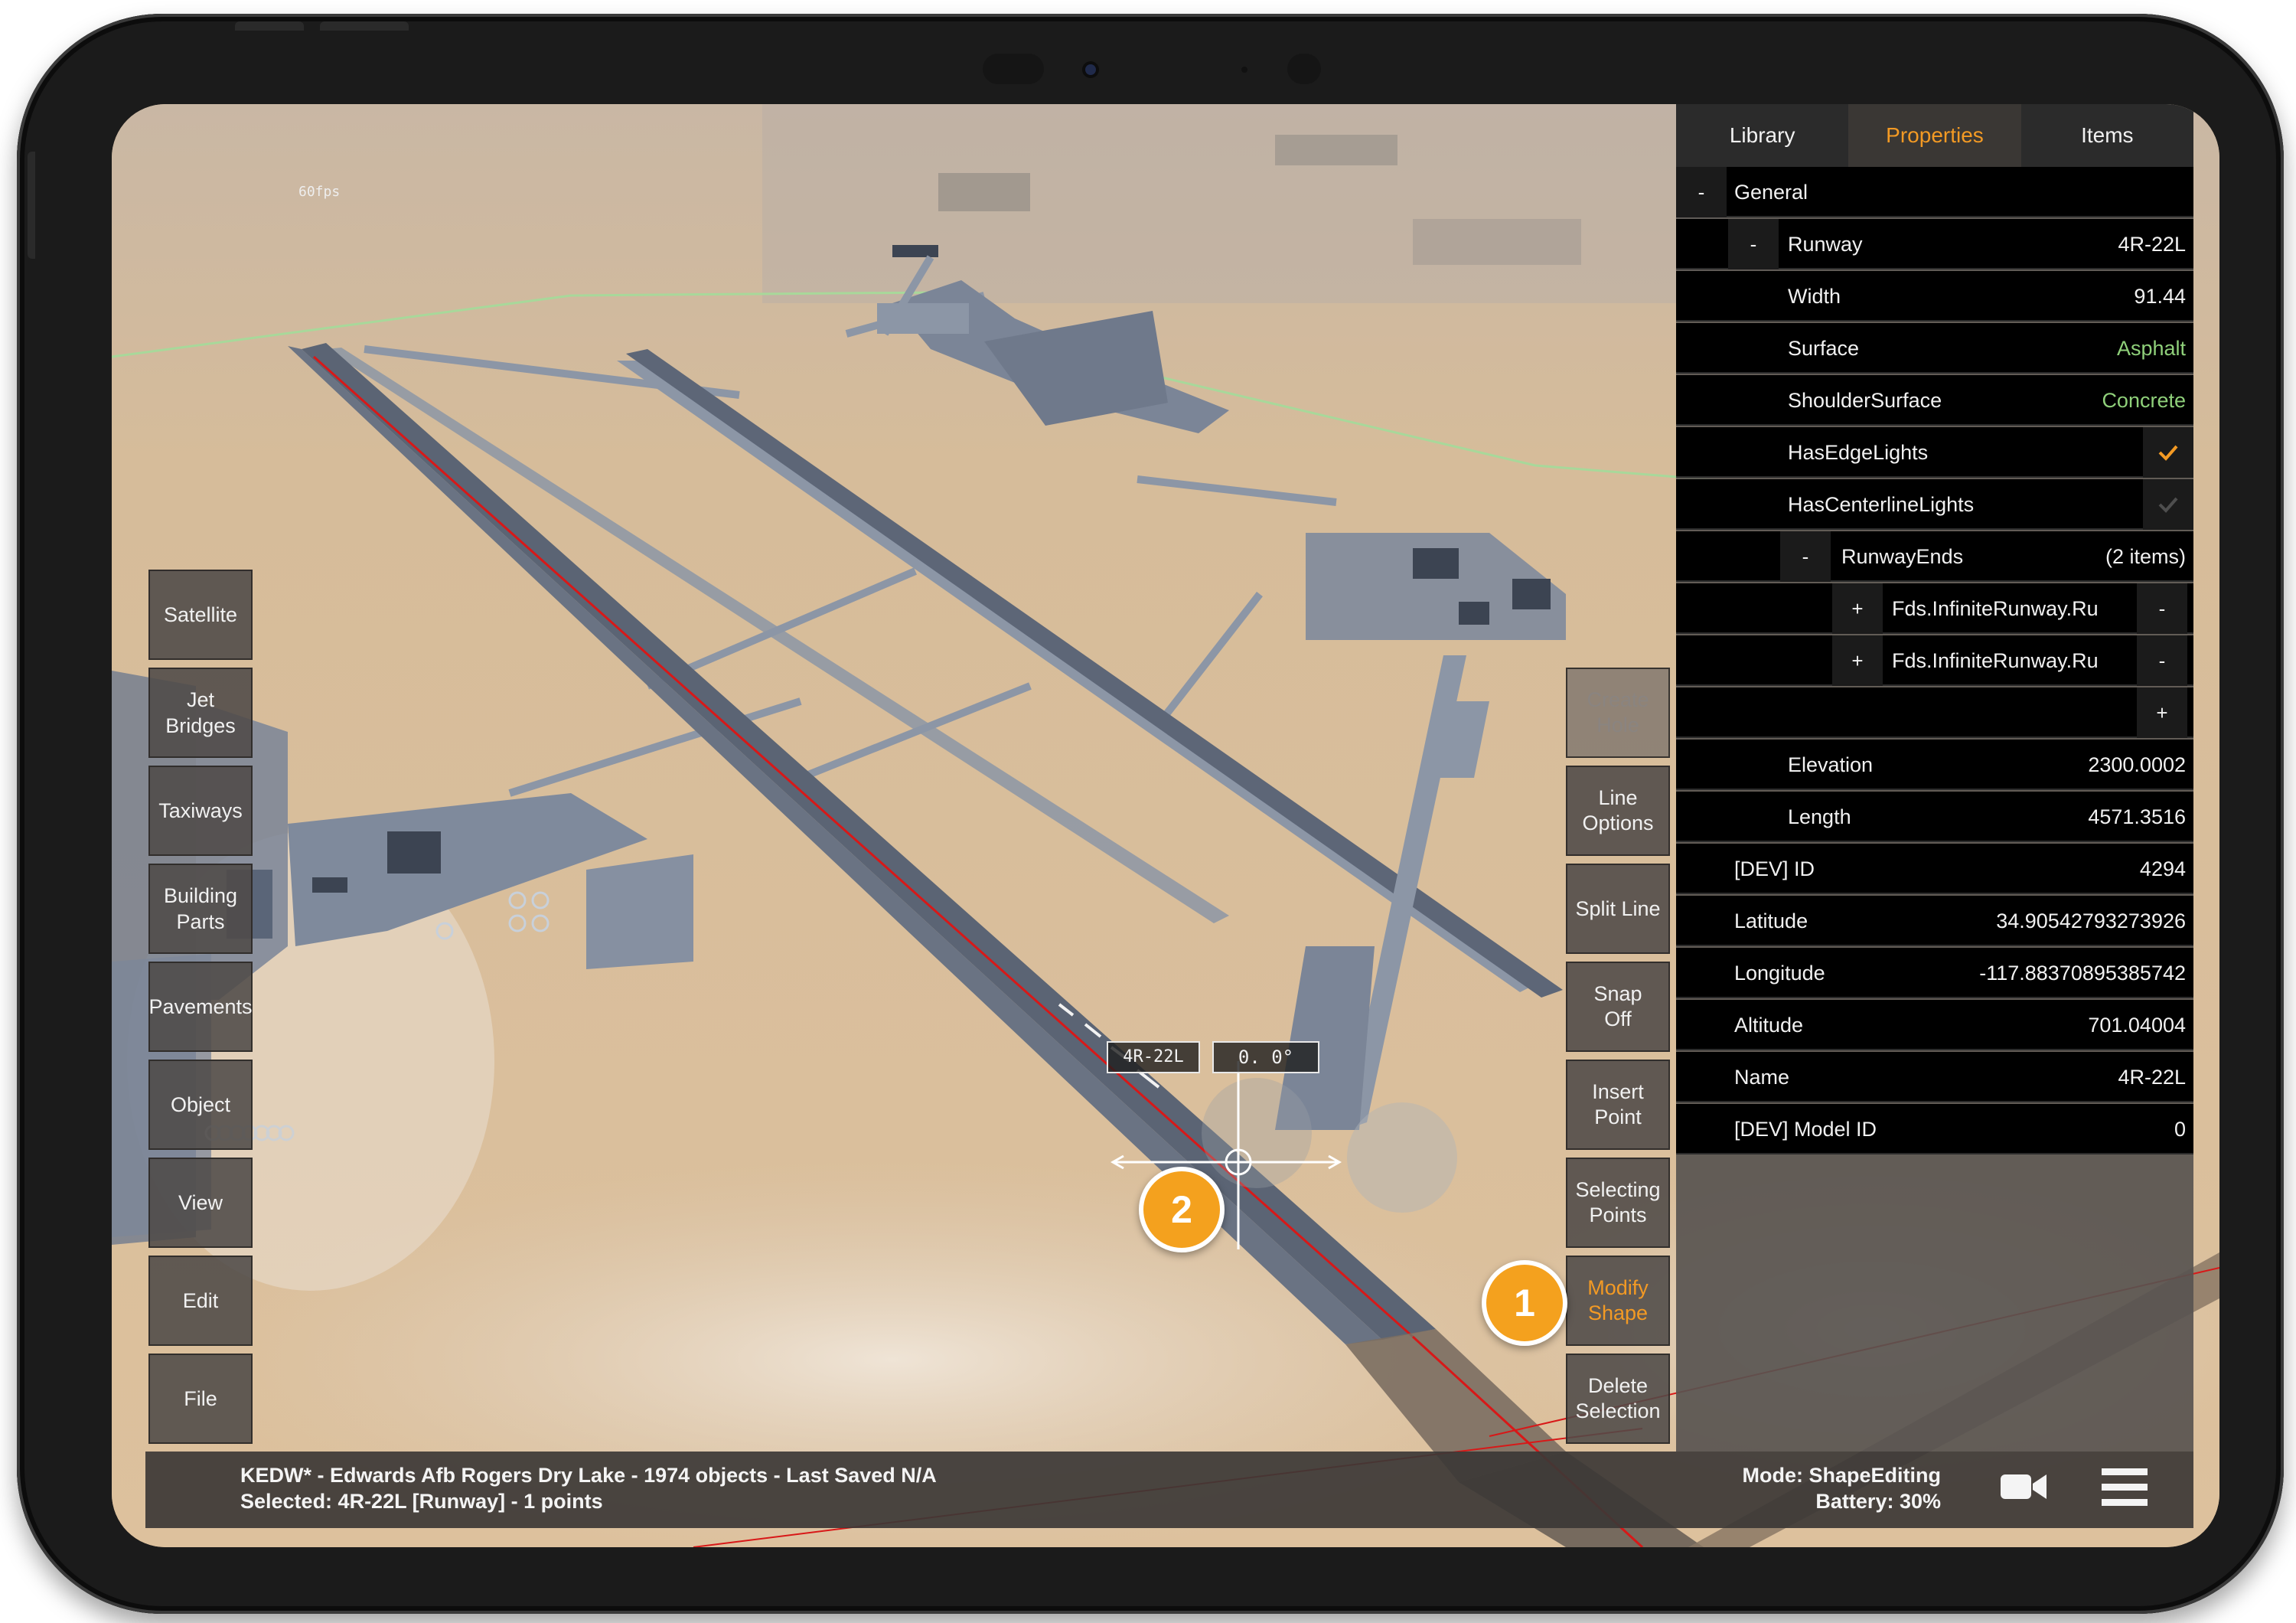 The width and height of the screenshot is (2296, 1623). What do you see at coordinates (1881, 504) in the screenshot?
I see `centerline-lights-label: HasCenterlineLights` at bounding box center [1881, 504].